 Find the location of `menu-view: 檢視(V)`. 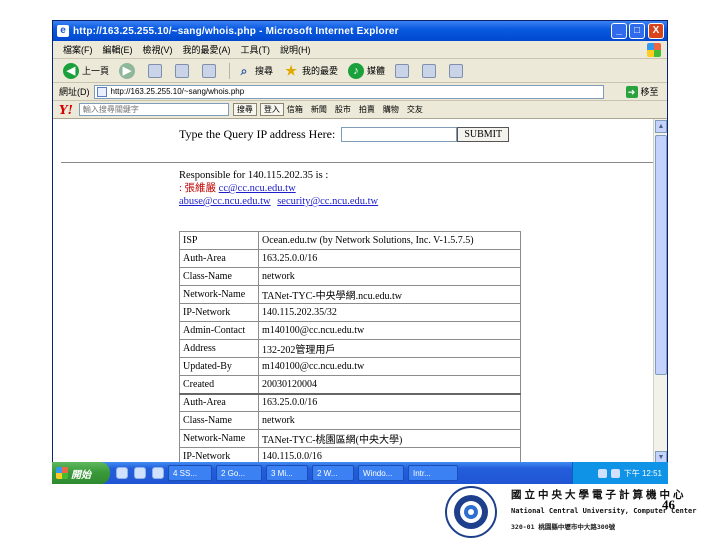

menu-view: 檢視(V) is located at coordinates (158, 49).